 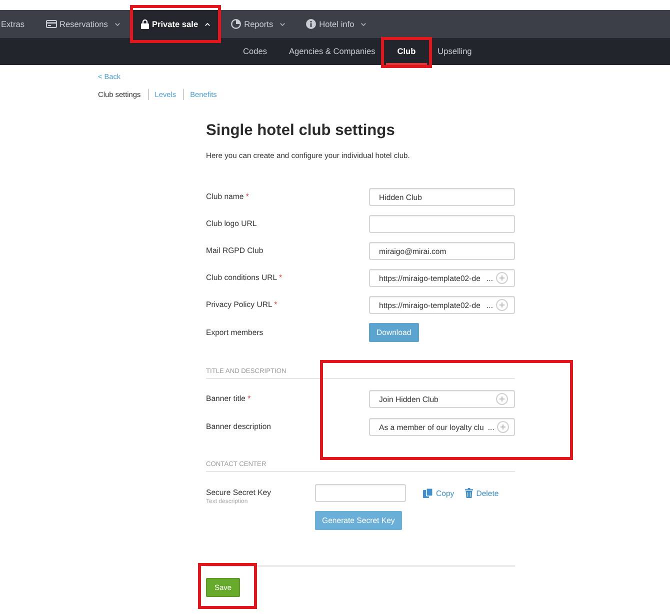 What do you see at coordinates (469, 493) in the screenshot?
I see `trash-icon` at bounding box center [469, 493].